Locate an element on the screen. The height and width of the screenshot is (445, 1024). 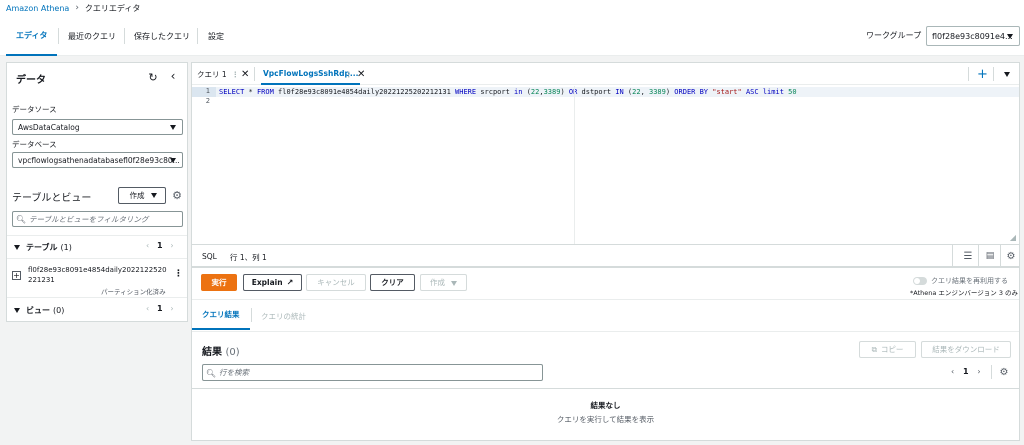
code-token: ASC is located at coordinates (752, 92).